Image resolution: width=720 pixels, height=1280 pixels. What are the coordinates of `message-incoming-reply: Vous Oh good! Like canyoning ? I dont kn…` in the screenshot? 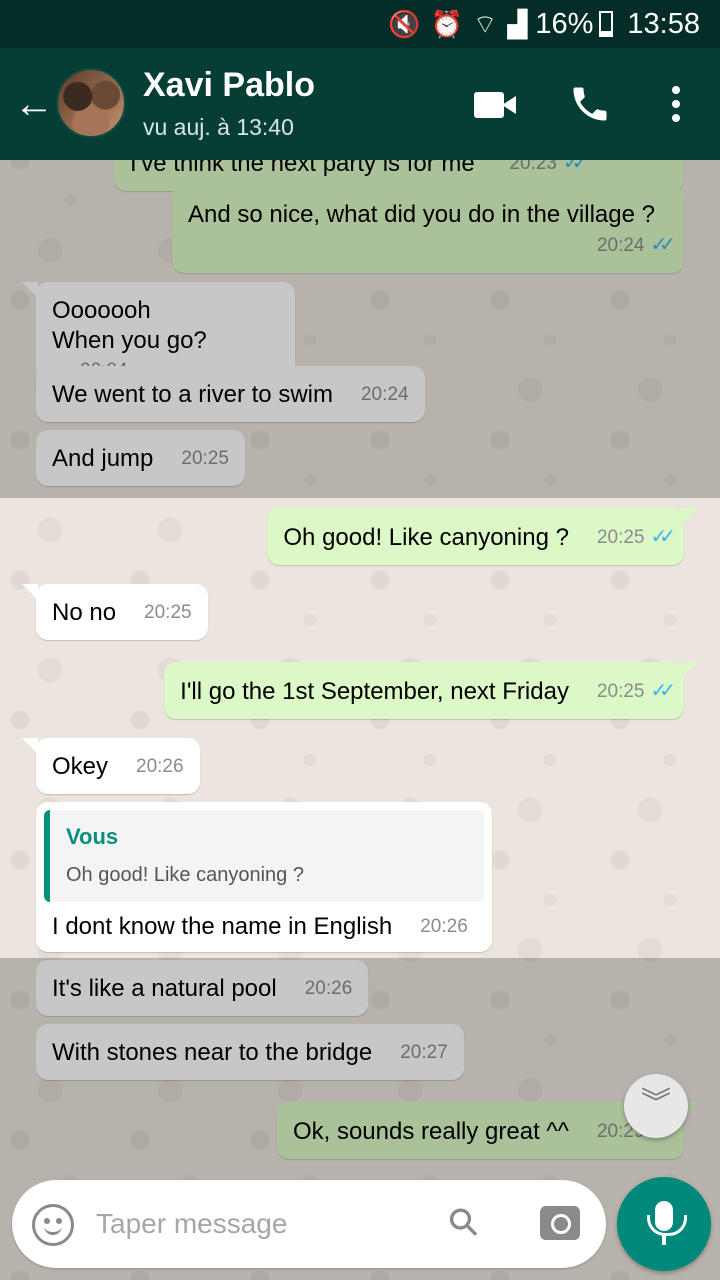 It's located at (264, 877).